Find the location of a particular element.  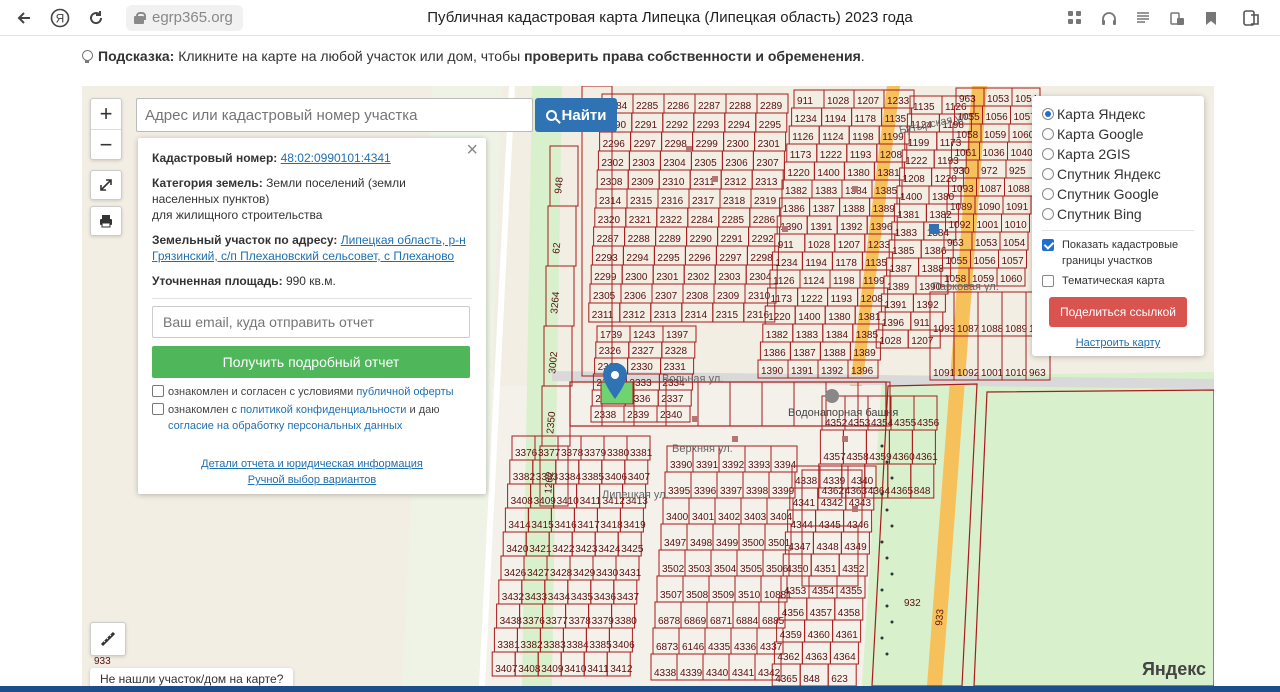

headphones-icon is located at coordinates (1109, 18).